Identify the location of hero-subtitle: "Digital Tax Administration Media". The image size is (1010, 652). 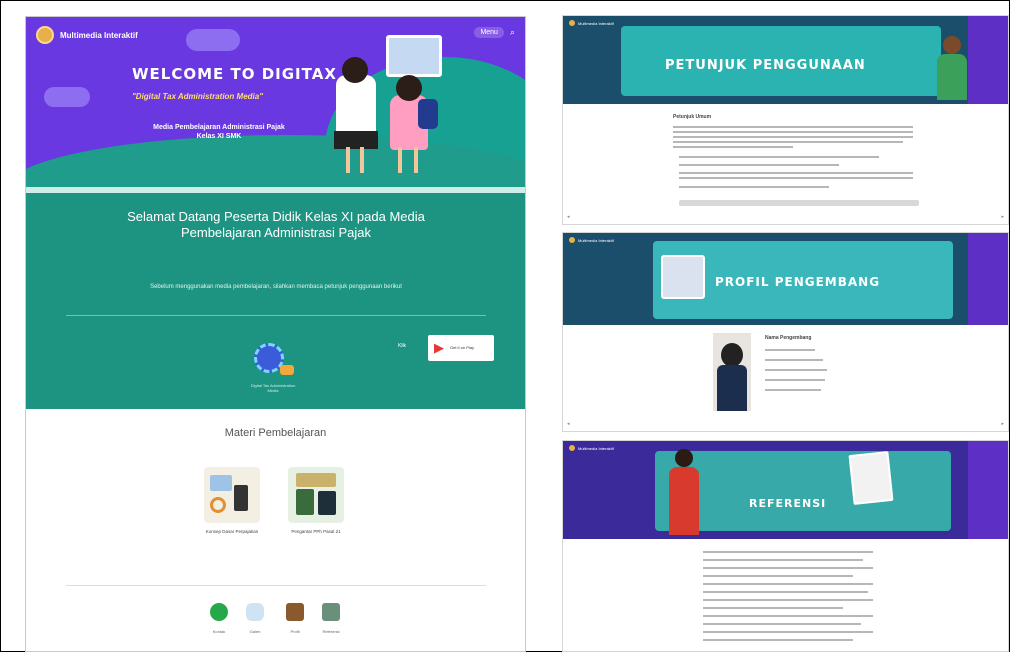
(198, 96).